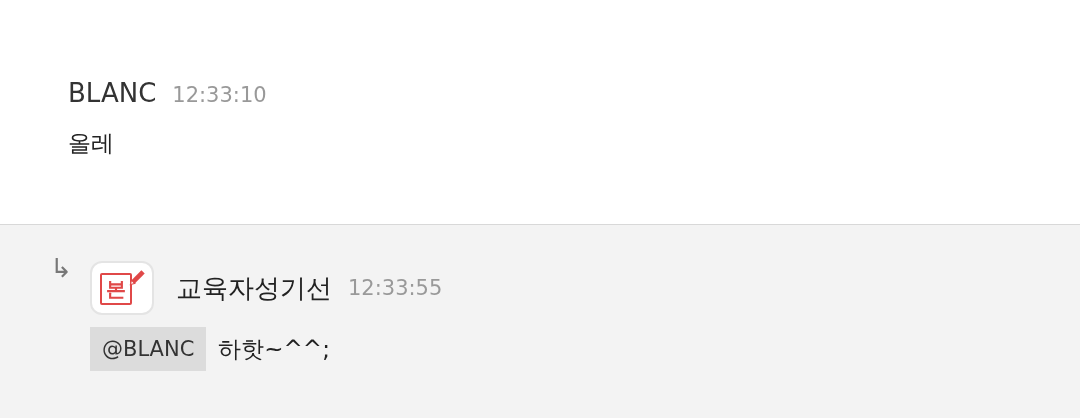  What do you see at coordinates (148, 349) in the screenshot?
I see `mention-tag: @BLANC` at bounding box center [148, 349].